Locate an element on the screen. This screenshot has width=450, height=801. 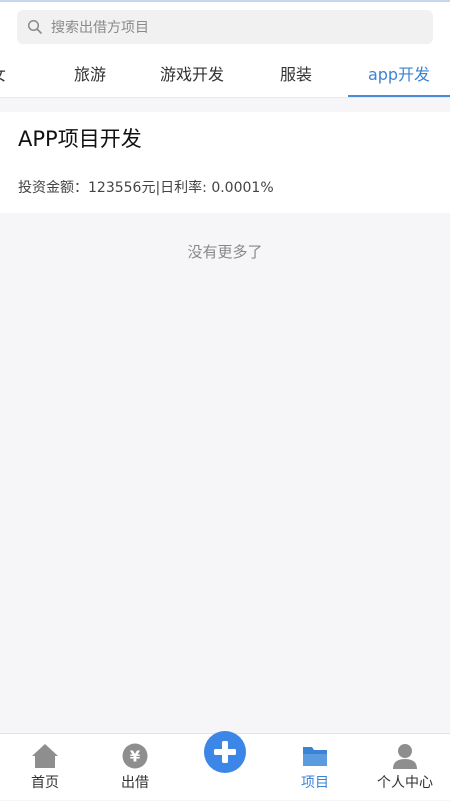
tab-partial: 女 is located at coordinates (4, 75).